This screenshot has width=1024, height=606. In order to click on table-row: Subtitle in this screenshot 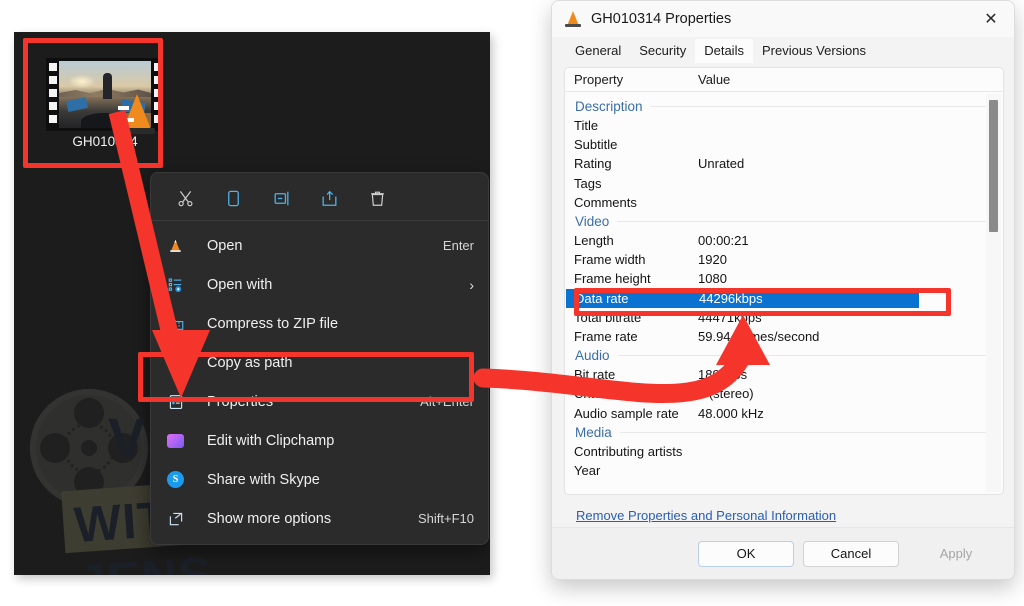, I will do `click(784, 144)`.